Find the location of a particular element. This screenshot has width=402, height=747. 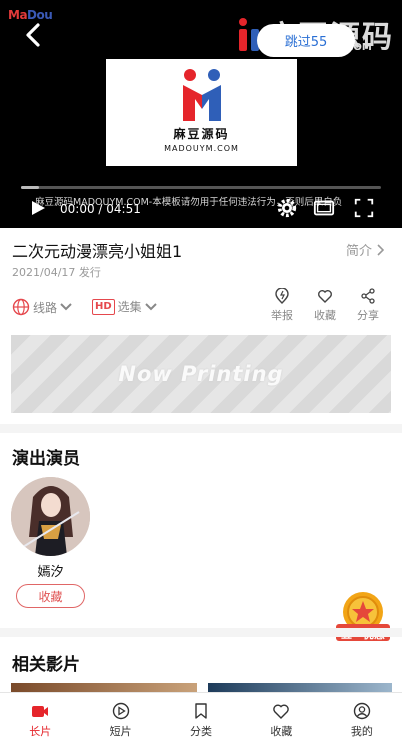

tab-categories: 分类 is located at coordinates (201, 720).